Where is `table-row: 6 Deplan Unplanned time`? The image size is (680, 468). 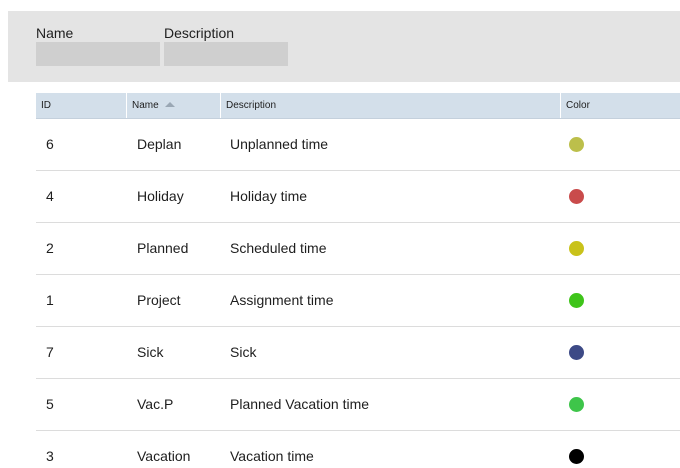 table-row: 6 Deplan Unplanned time is located at coordinates (358, 145).